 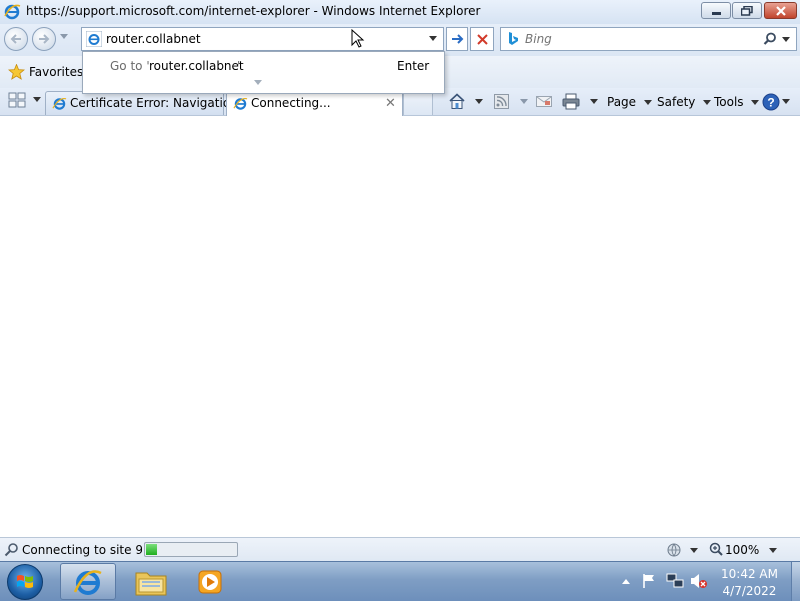 I want to click on taskbar: 10:42 AM 4/7/2022, so click(x=400, y=581).